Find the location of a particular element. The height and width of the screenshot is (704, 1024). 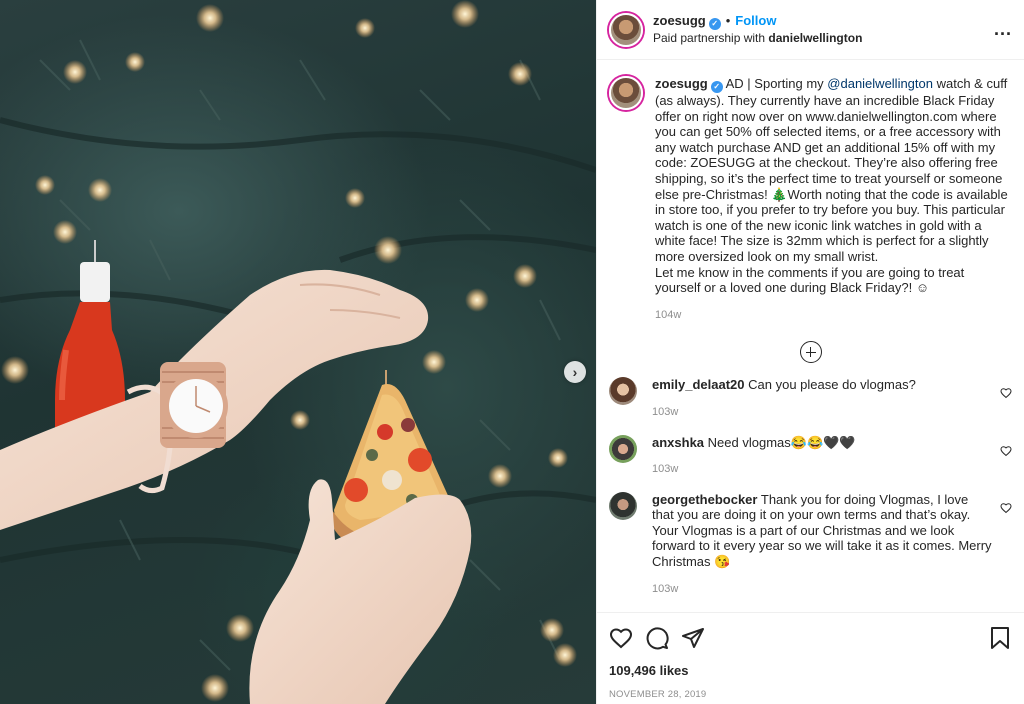

comment: anxshka Need vlogmas😂😂🖤🖤 103w is located at coordinates (810, 456).